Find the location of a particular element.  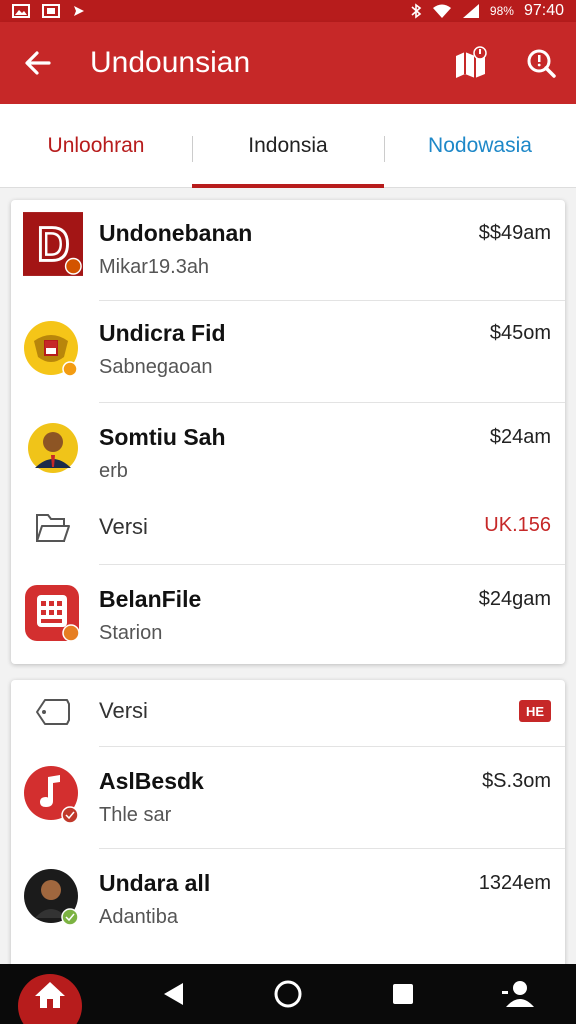

list-item: Undicra Fid Sabnegaoan $45om is located at coordinates (288, 351).